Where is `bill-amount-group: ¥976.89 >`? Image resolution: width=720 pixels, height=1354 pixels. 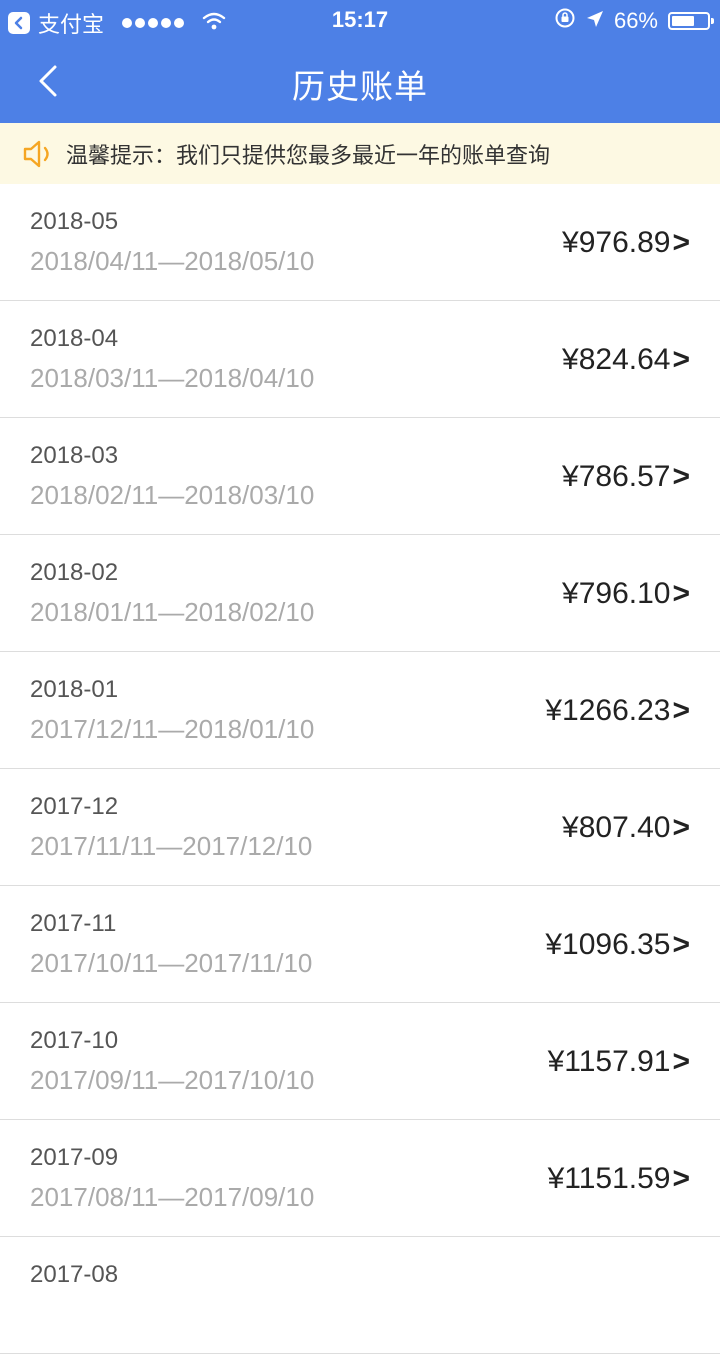 bill-amount-group: ¥976.89 > is located at coordinates (626, 243).